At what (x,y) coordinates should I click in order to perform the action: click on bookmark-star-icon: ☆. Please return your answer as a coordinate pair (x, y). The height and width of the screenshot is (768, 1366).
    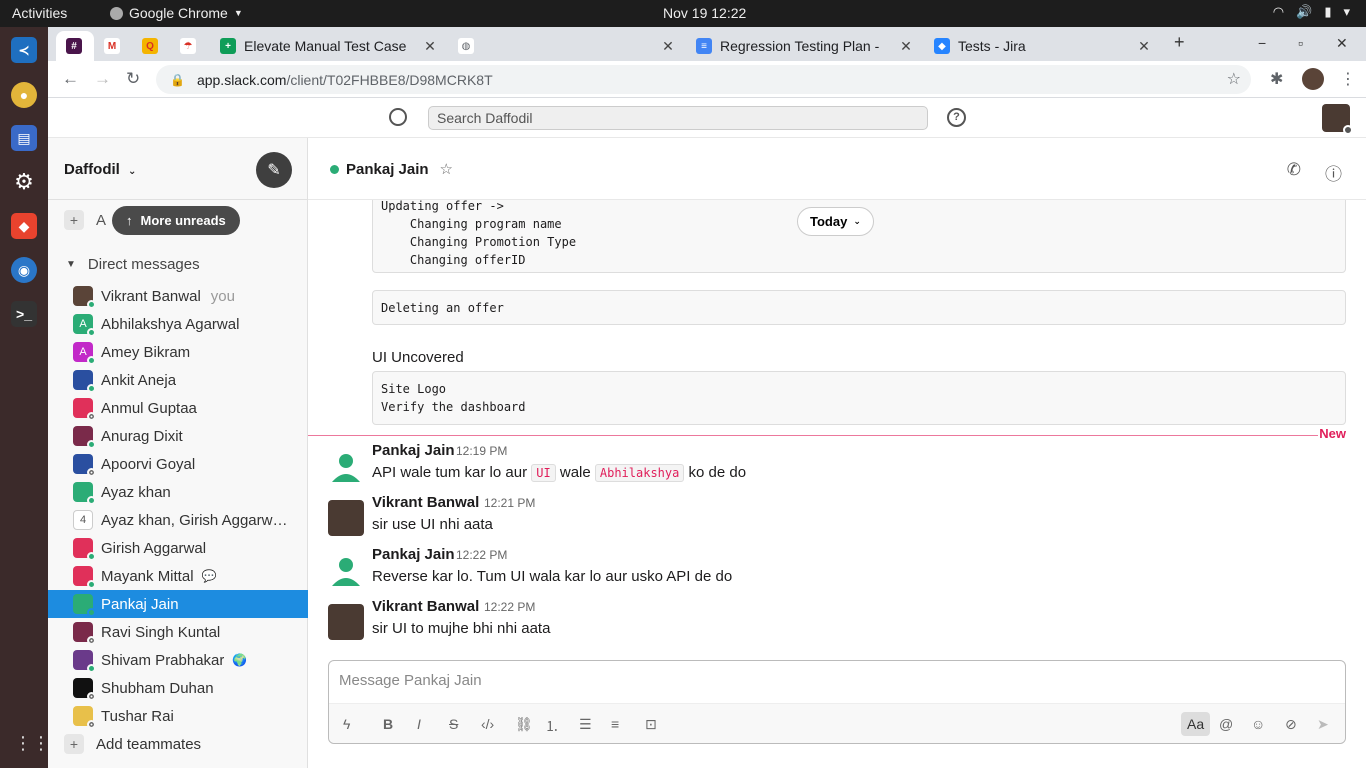
    Looking at the image, I should click on (1234, 79).